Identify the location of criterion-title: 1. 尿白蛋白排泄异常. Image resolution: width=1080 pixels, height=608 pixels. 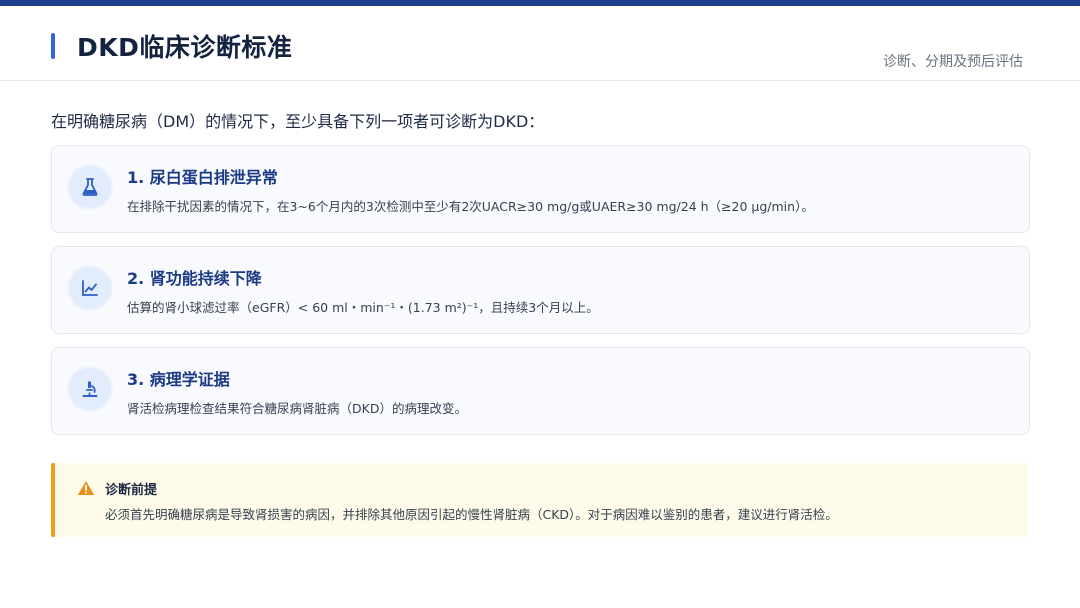
(202, 177).